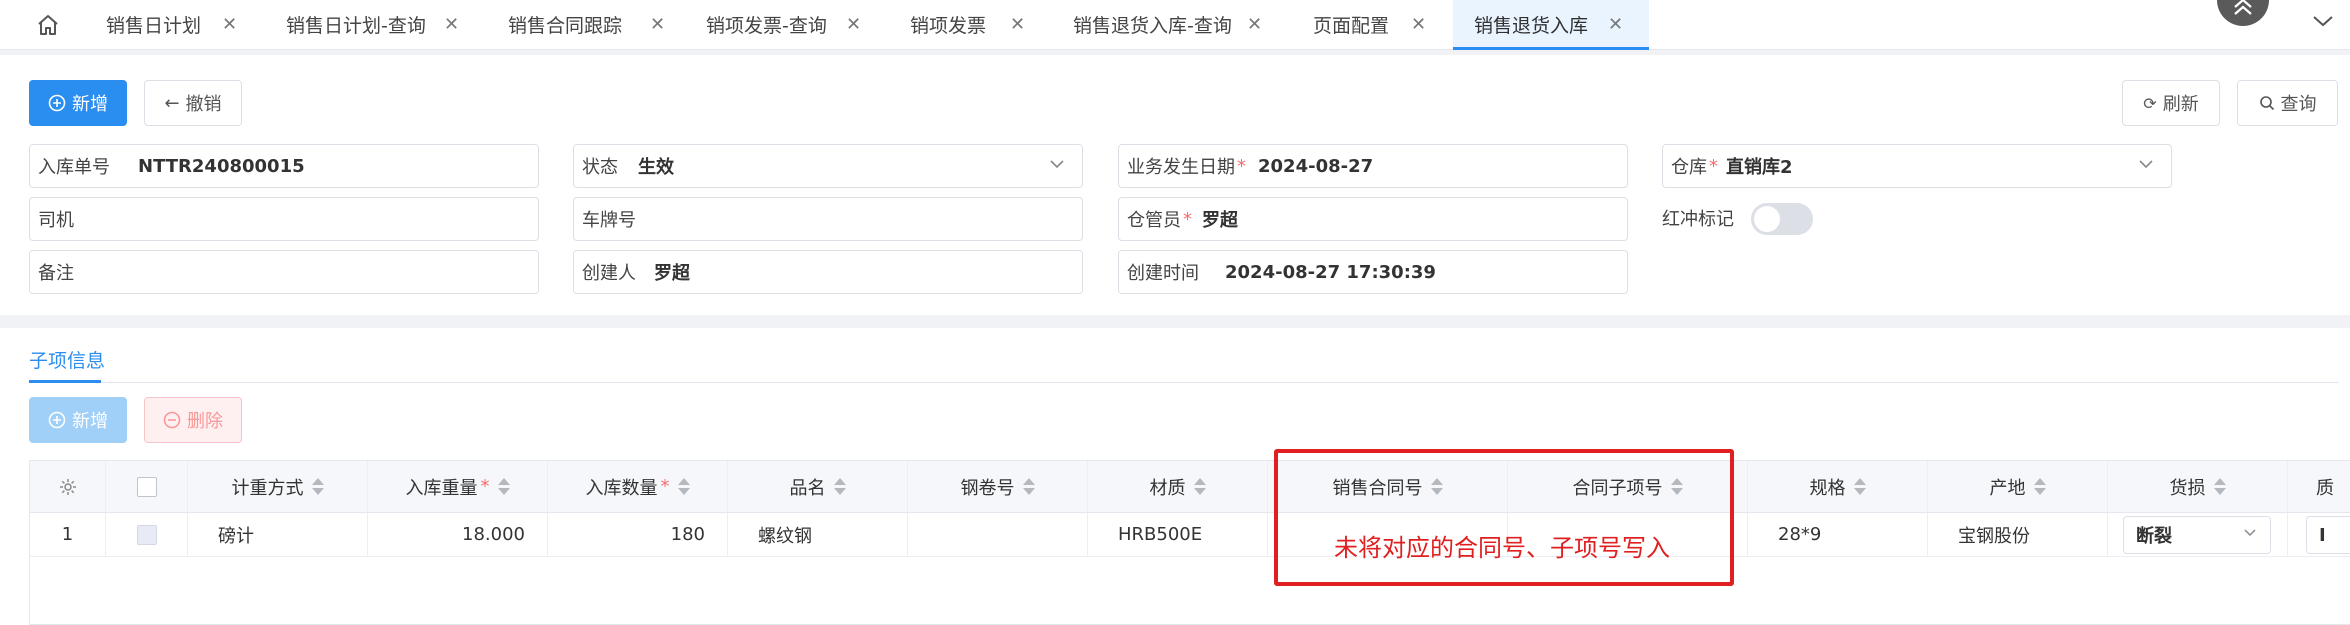 Image resolution: width=2350 pixels, height=625 pixels. Describe the element at coordinates (2328, 535) in the screenshot. I see `extra-select: I` at that location.